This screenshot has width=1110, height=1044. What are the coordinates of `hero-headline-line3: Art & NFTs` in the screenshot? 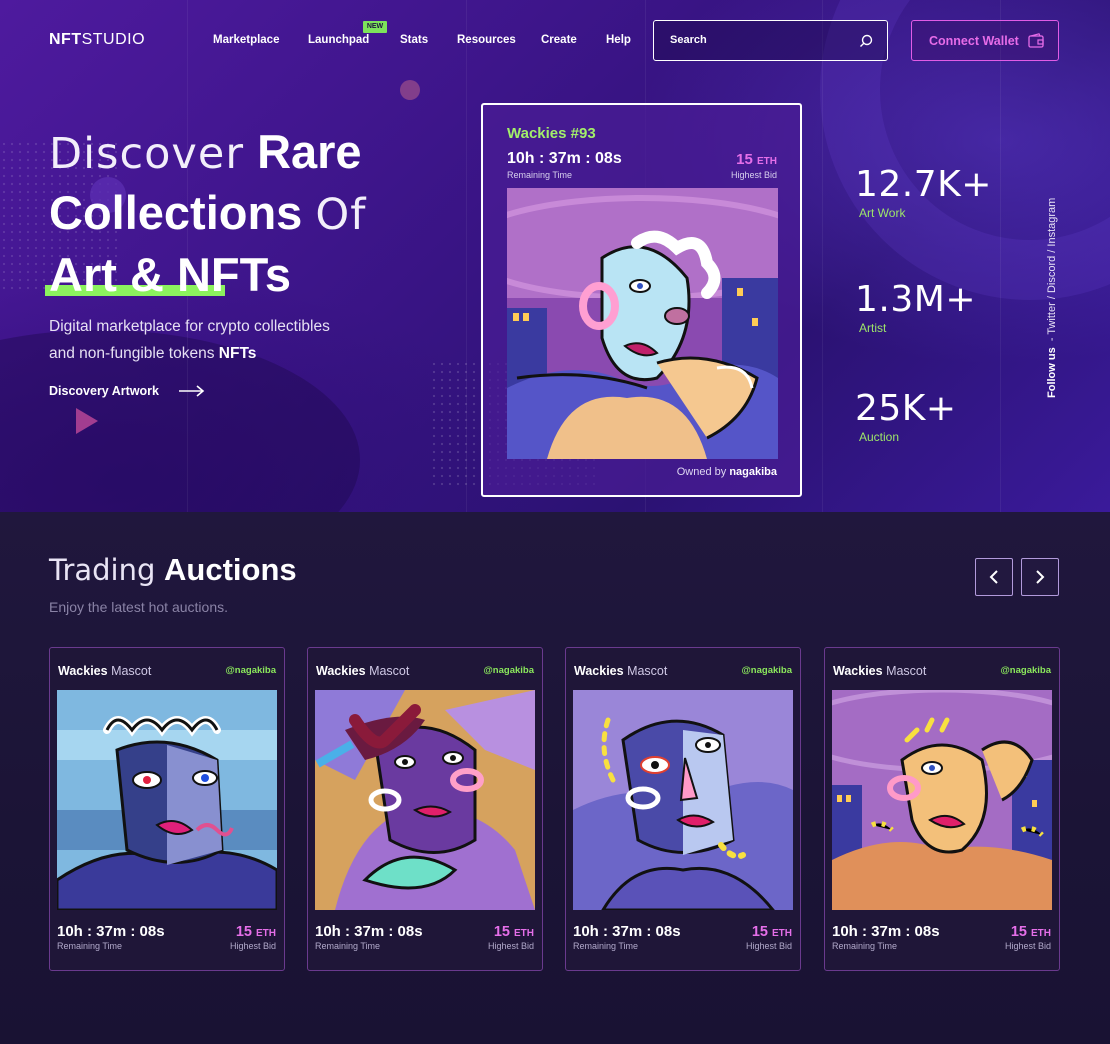 It's located at (170, 274).